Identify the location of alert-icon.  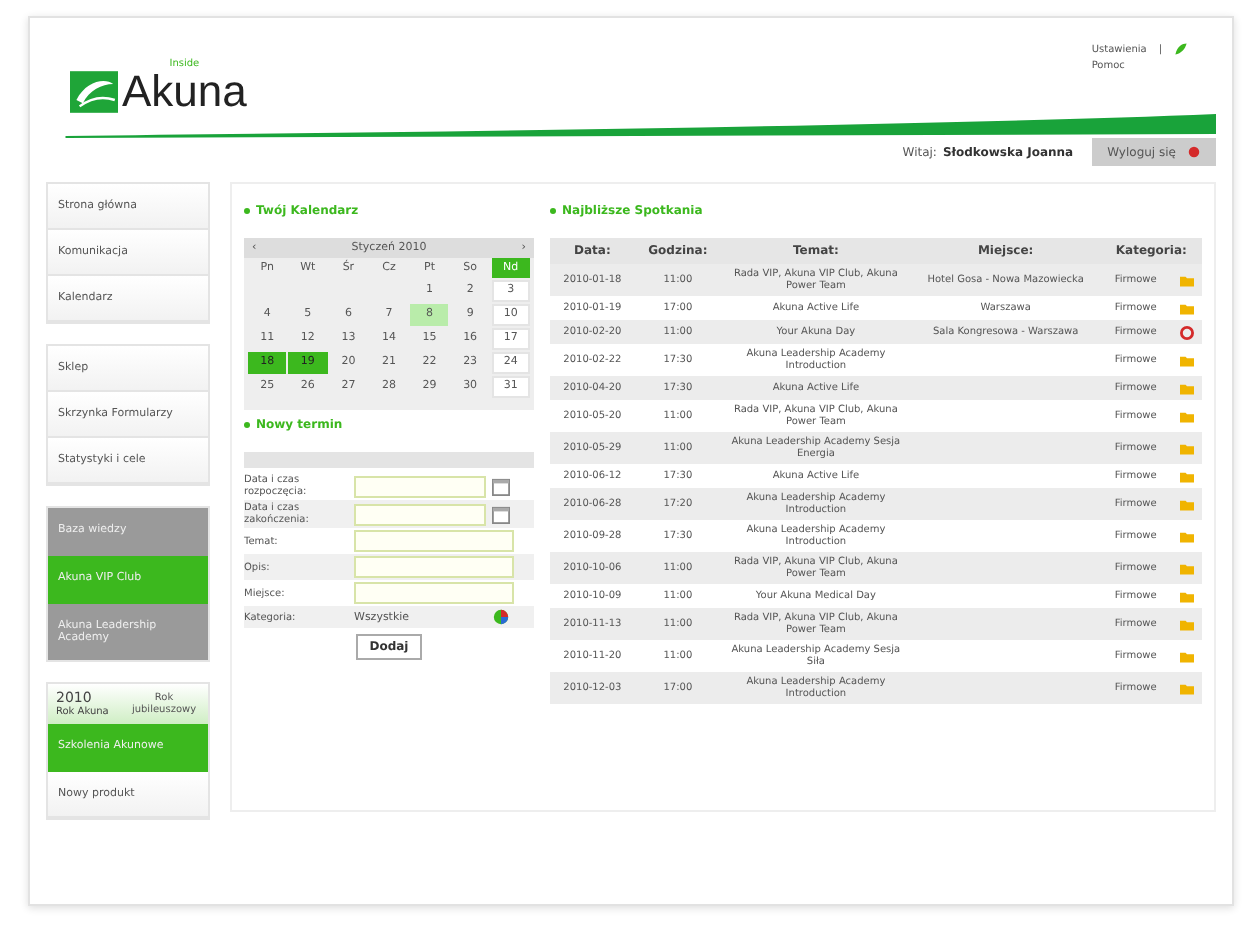
(1186, 332).